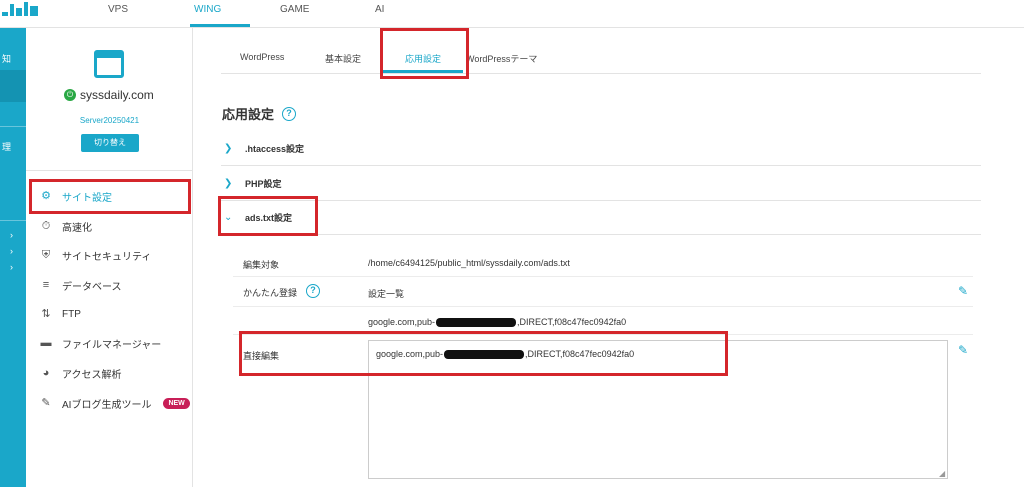 Image resolution: width=1024 pixels, height=487 pixels. What do you see at coordinates (92, 287) in the screenshot?
I see `sidebar-item-label: データベース` at bounding box center [92, 287].